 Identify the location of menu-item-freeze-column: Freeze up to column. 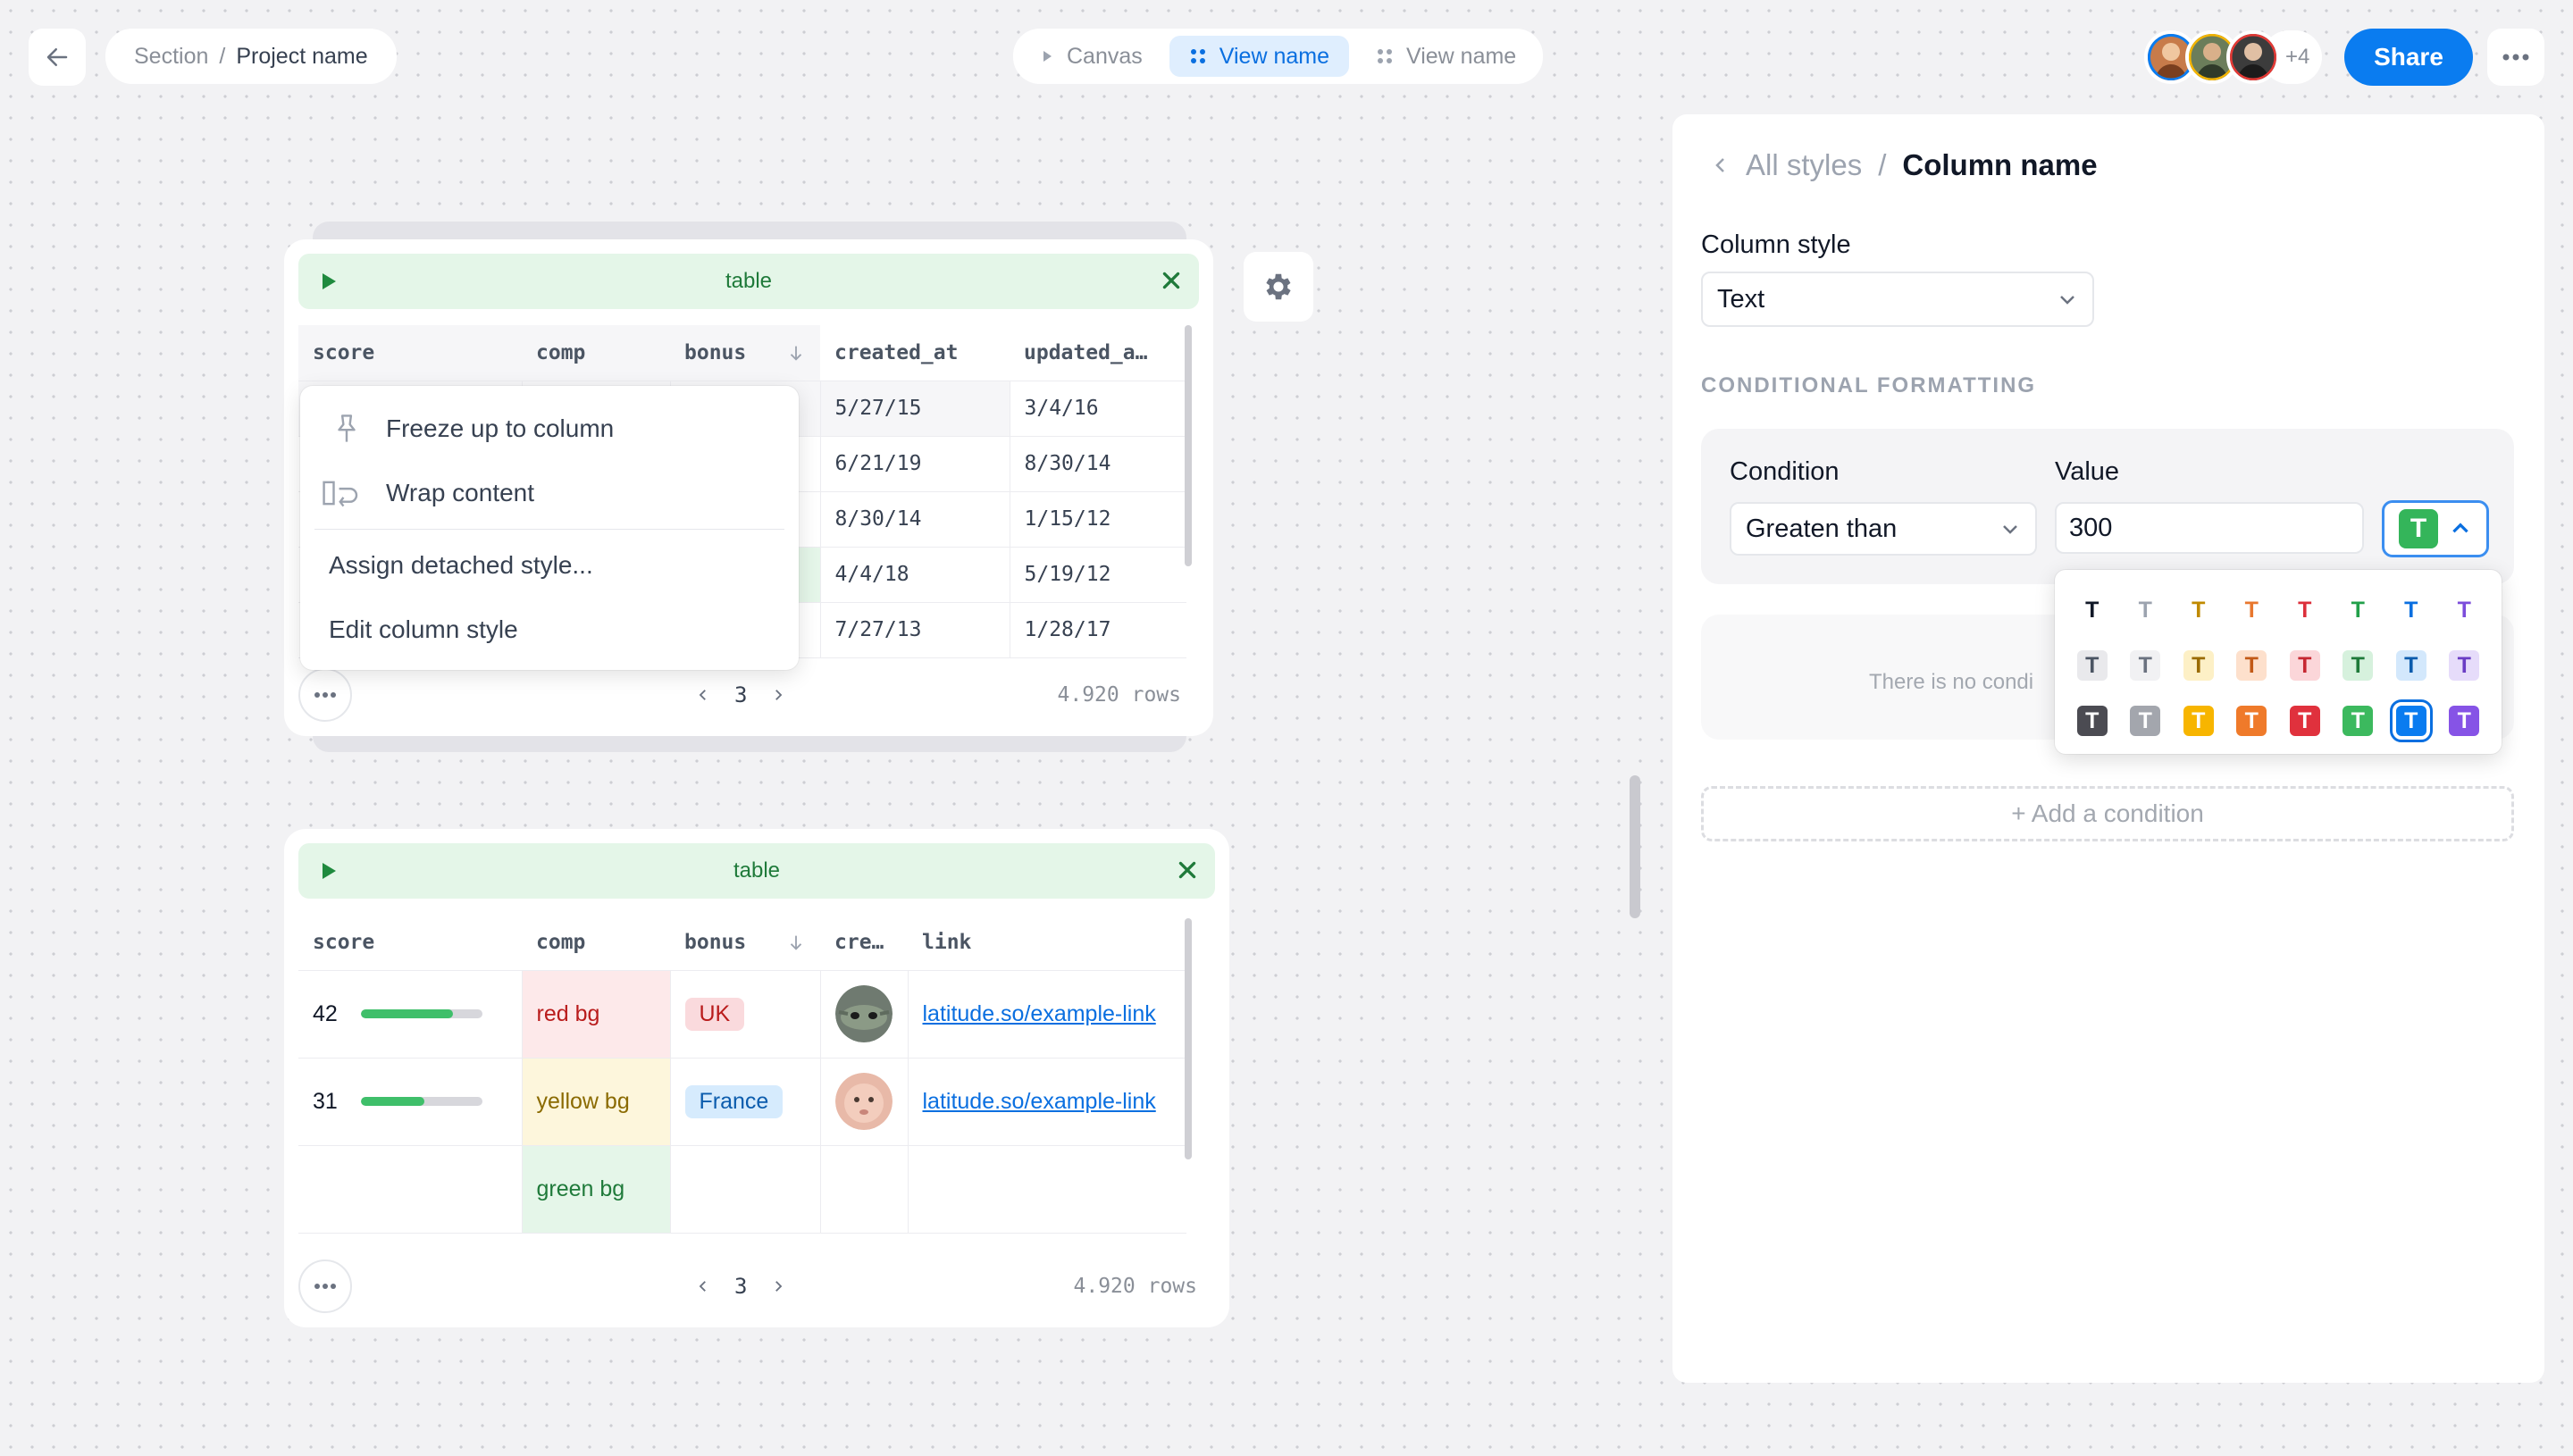
(549, 429).